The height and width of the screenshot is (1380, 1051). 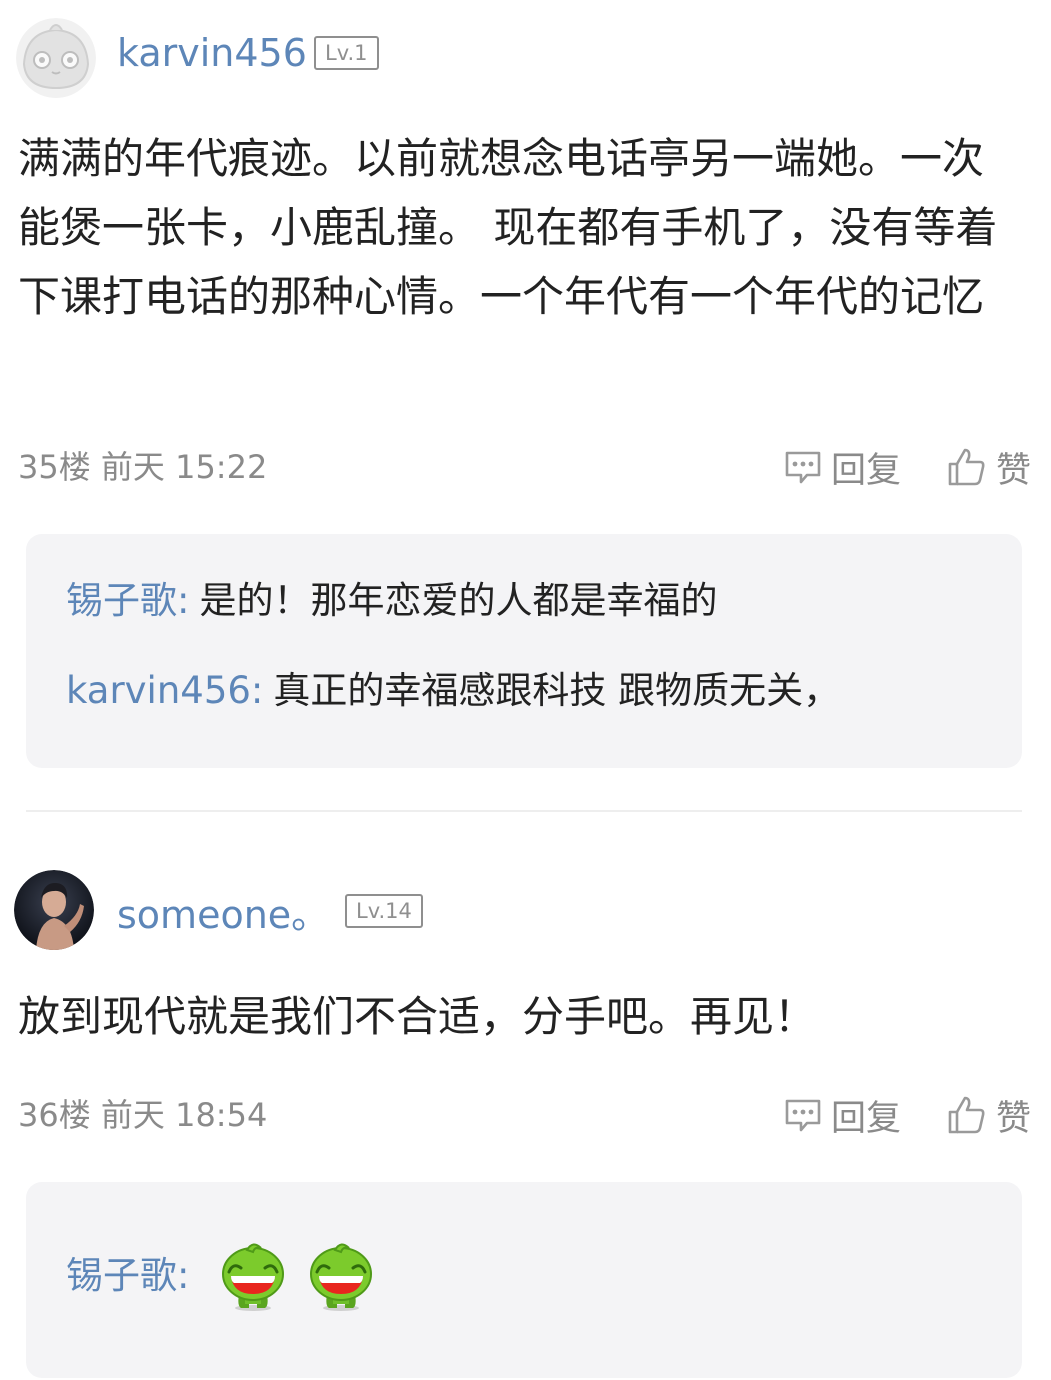 I want to click on sub-replies-box: 锡子歌 :, so click(x=524, y=1280).